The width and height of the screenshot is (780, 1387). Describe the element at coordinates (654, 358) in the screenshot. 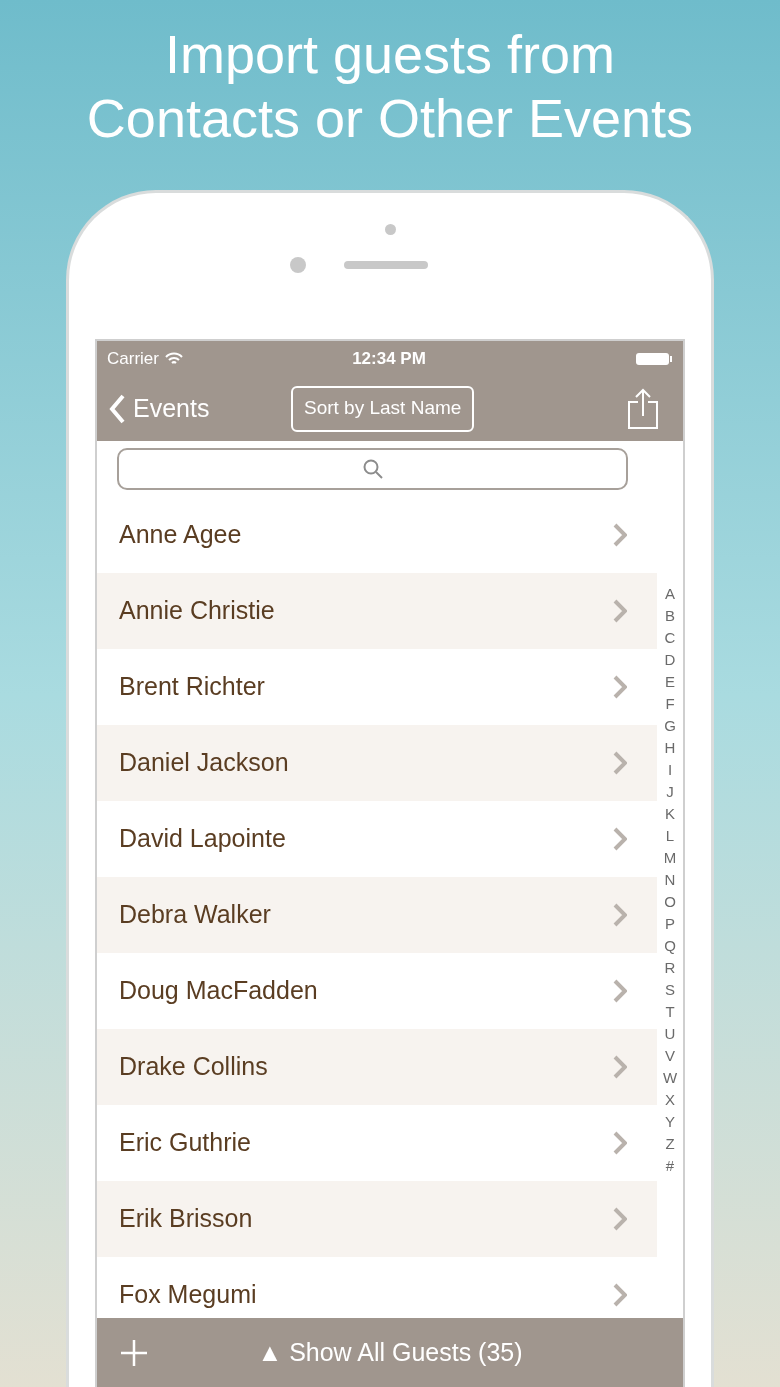

I see `battery-icon` at that location.